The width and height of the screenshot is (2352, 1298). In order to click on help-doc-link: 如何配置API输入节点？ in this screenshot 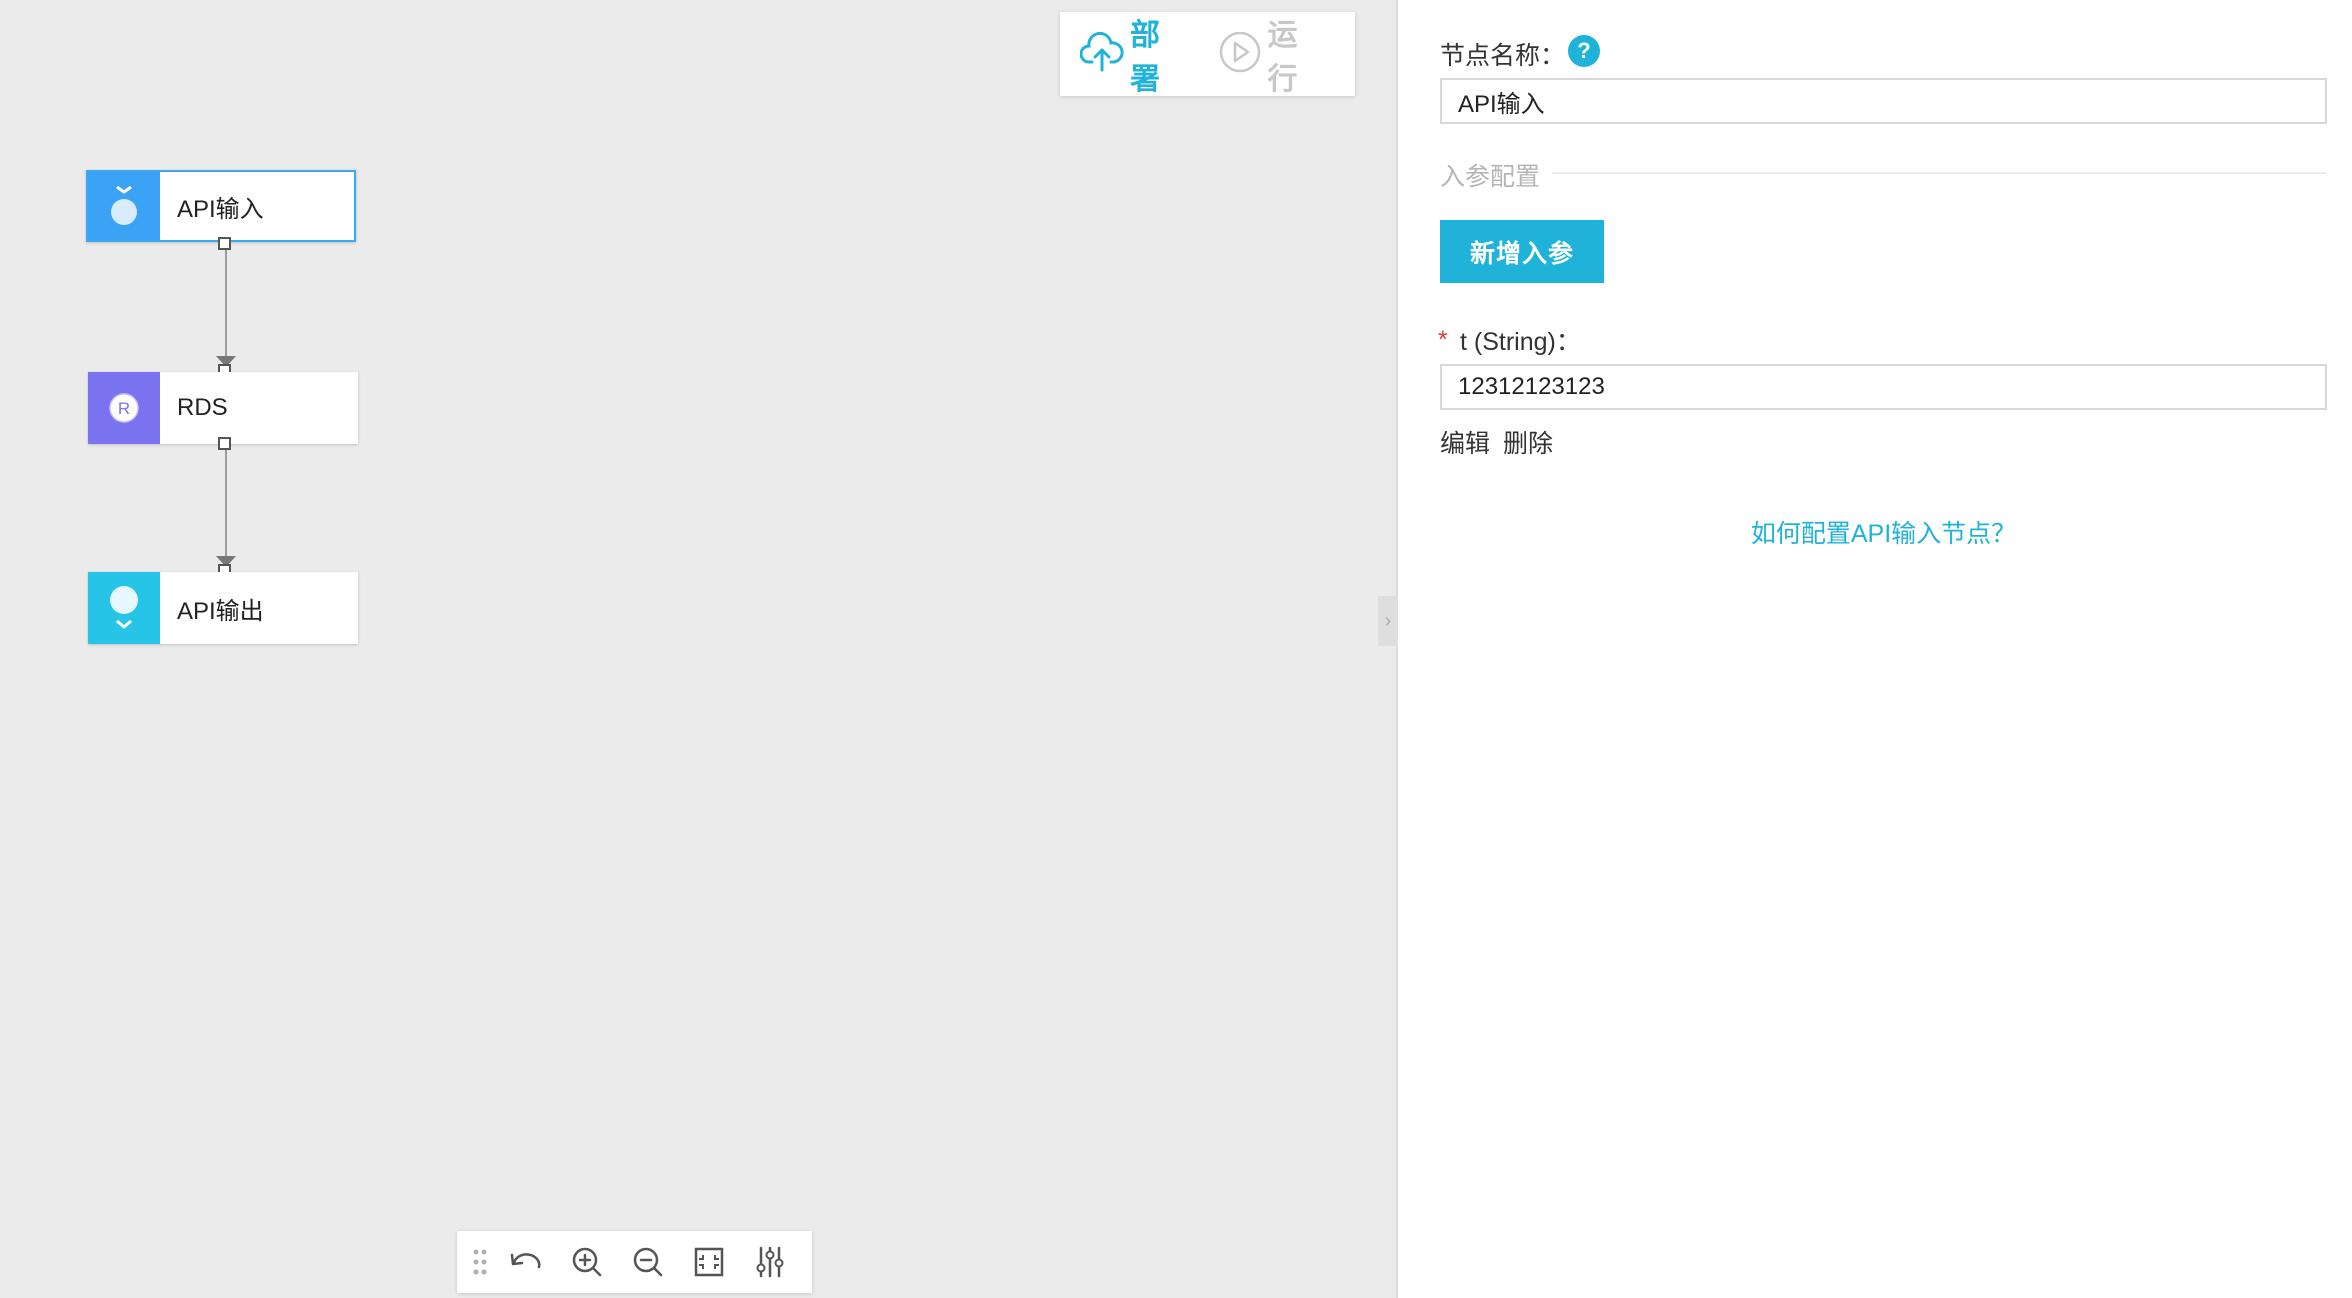, I will do `click(1883, 532)`.